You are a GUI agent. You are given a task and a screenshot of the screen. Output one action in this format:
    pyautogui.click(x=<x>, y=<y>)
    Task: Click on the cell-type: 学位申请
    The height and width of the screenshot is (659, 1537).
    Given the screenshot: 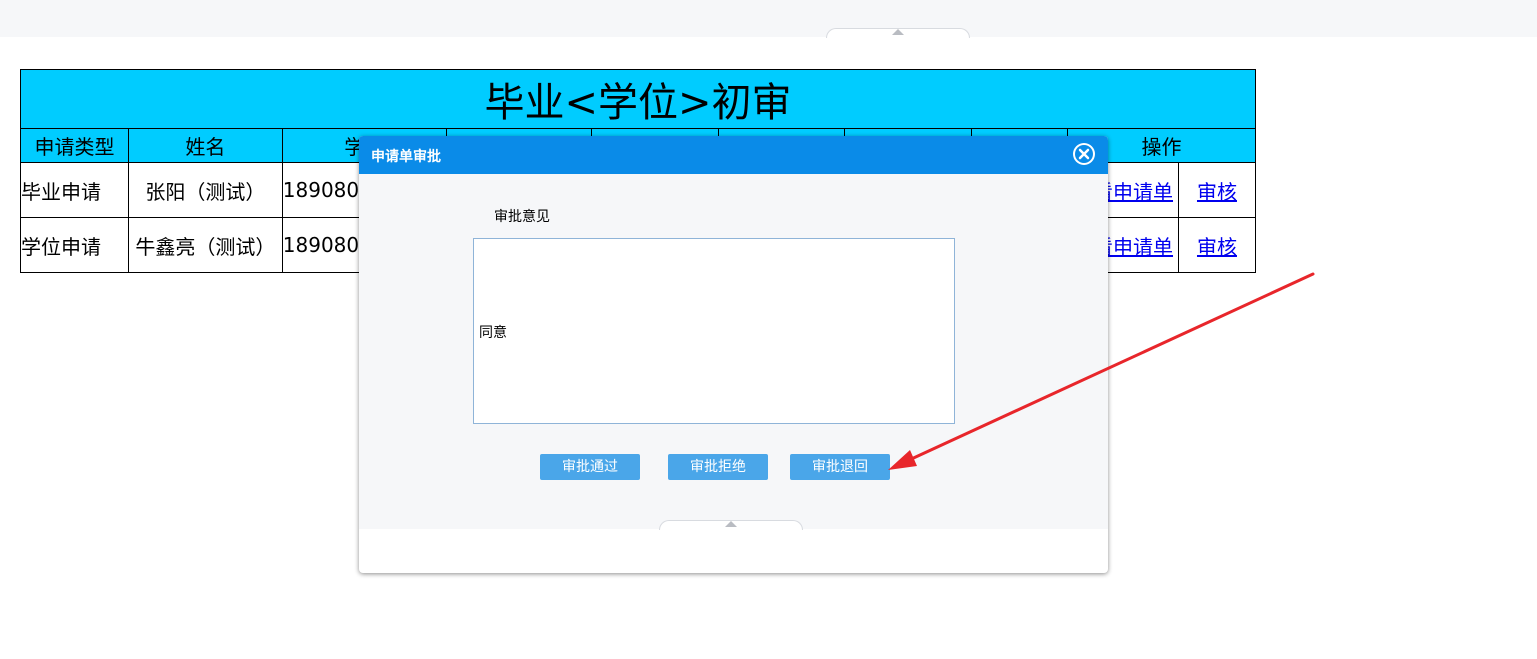 What is the action you would take?
    pyautogui.click(x=74, y=245)
    